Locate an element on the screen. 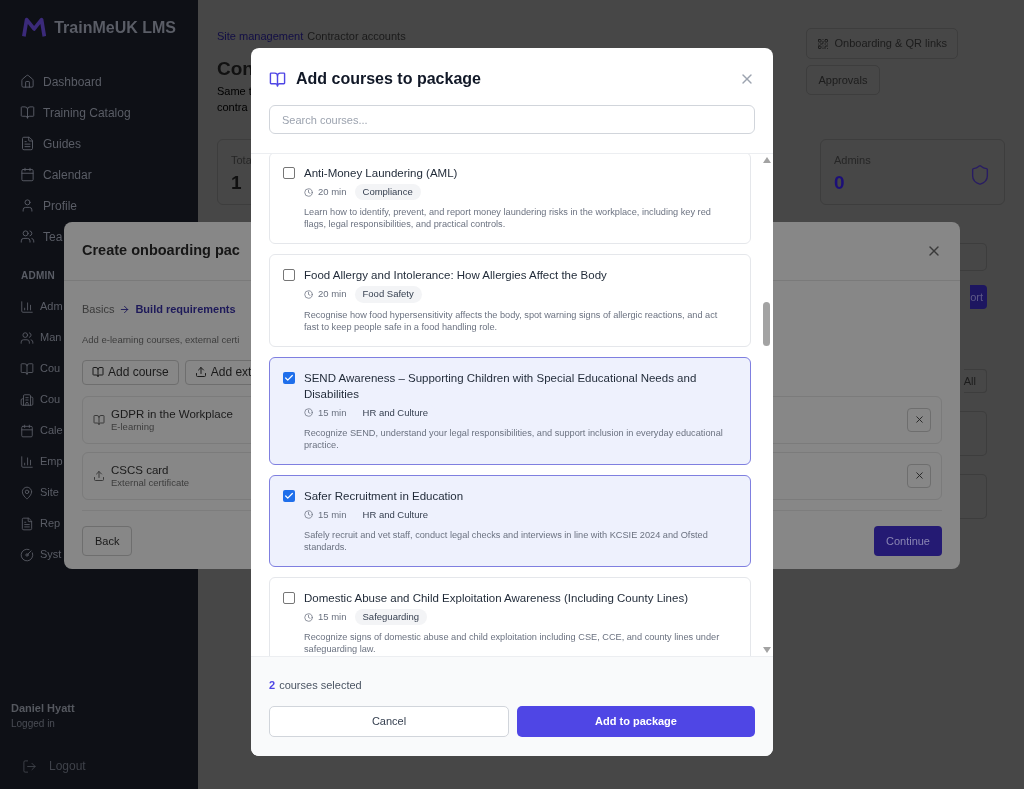 The width and height of the screenshot is (1024, 789). course-description: Recognize signs of domestic abuse and child exploitation including CSE, CCE, and county lines under safeguarding law. is located at coordinates (512, 643).